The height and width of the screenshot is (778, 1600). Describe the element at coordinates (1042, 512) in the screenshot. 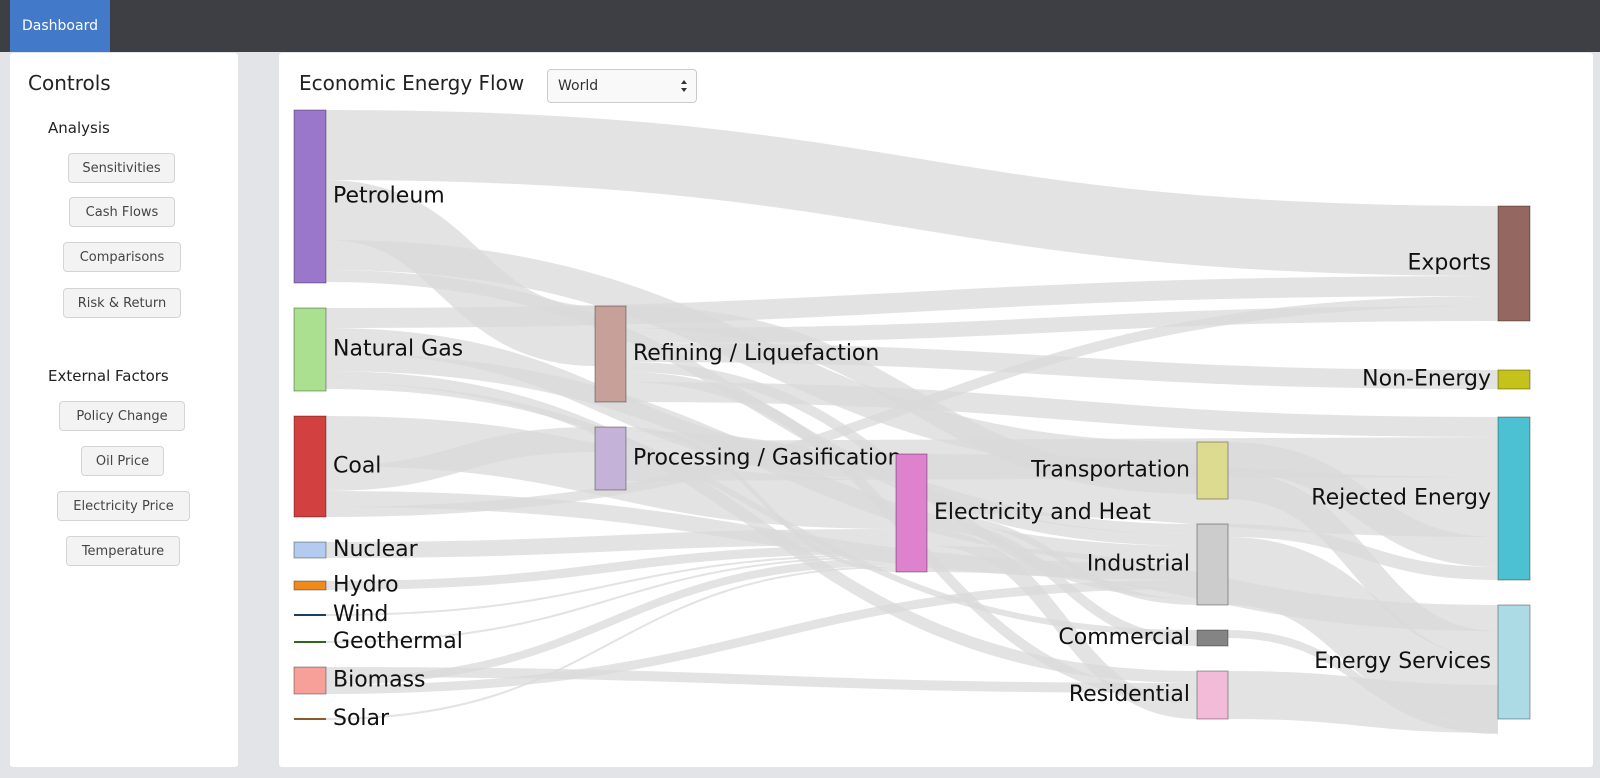

I see `sankey-node-label: Electricity and Heat` at that location.